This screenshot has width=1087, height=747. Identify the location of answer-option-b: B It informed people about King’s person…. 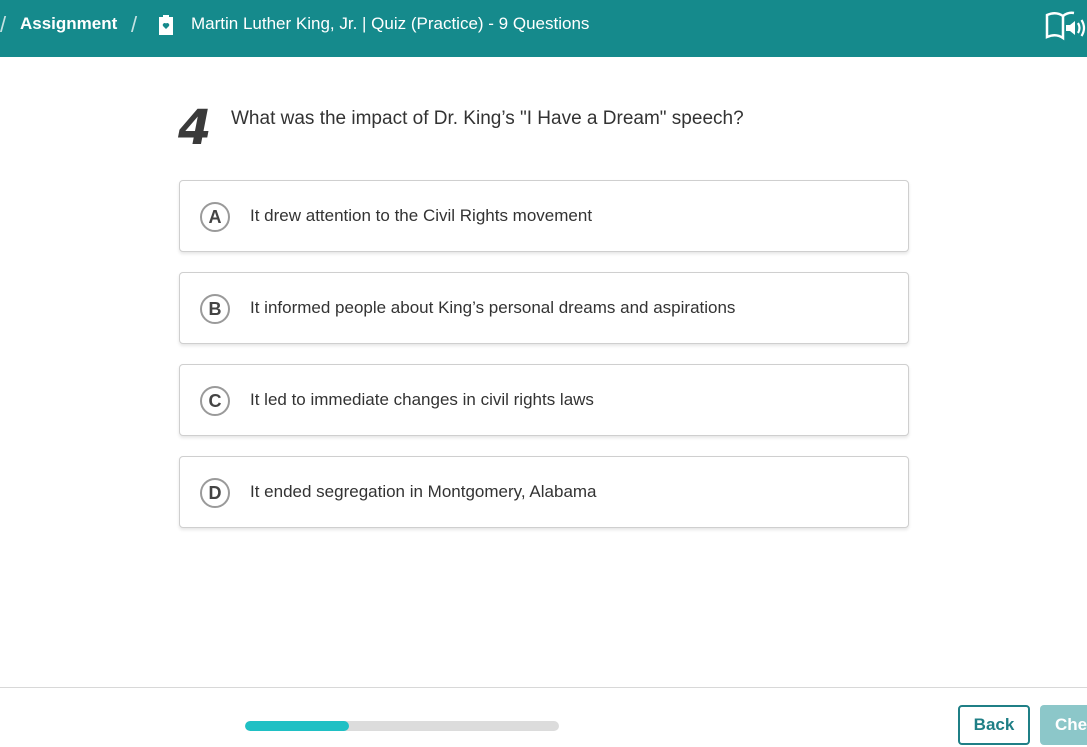
(544, 308).